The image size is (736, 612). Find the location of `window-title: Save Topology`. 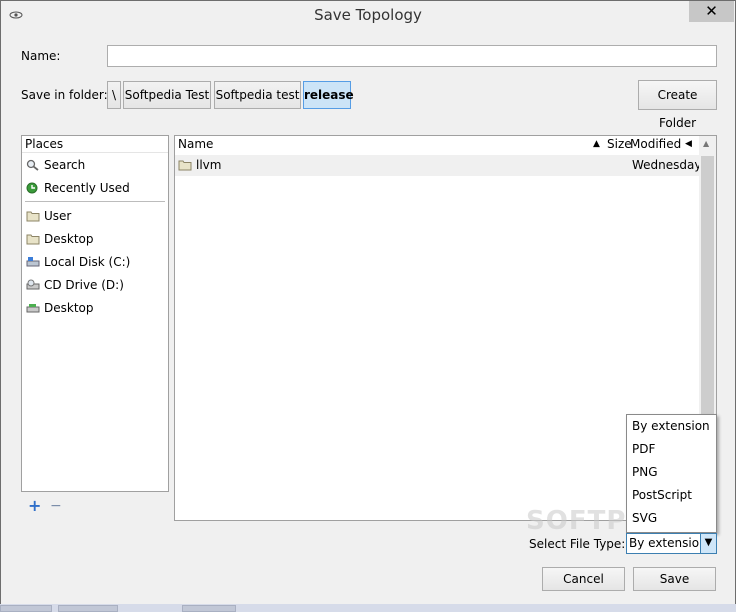

window-title: Save Topology is located at coordinates (368, 15).